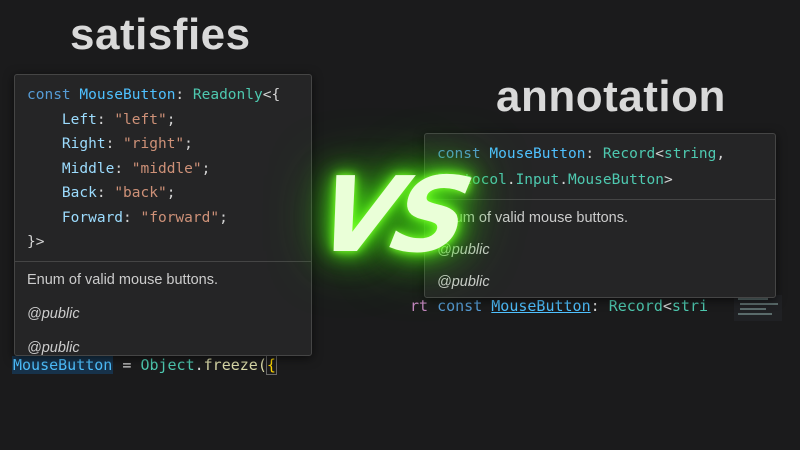  What do you see at coordinates (271, 365) in the screenshot?
I see `code-brace: {` at bounding box center [271, 365].